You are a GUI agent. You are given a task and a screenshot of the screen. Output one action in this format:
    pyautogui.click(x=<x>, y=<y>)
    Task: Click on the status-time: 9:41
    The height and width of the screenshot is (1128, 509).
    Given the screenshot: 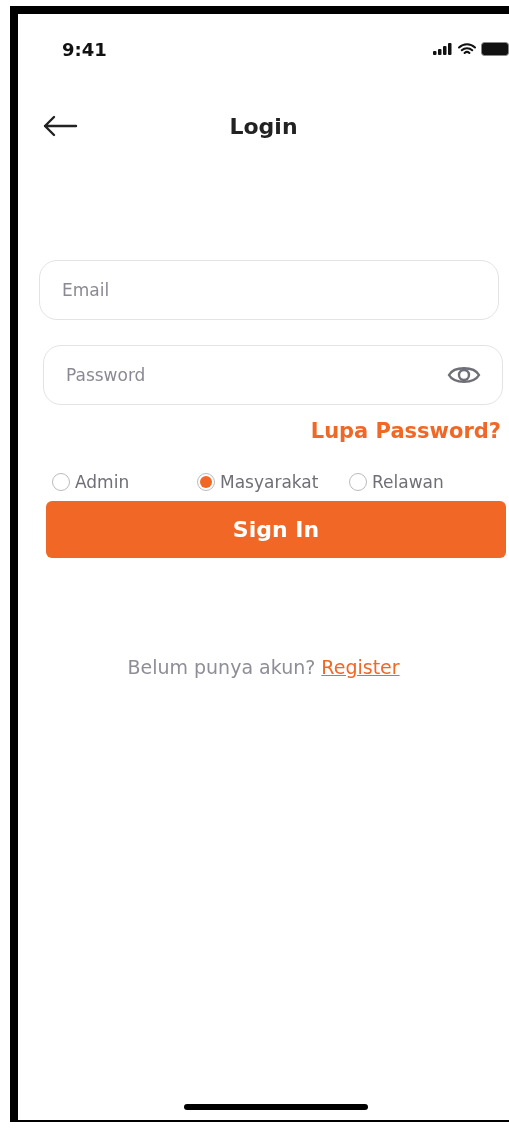 What is the action you would take?
    pyautogui.click(x=84, y=49)
    